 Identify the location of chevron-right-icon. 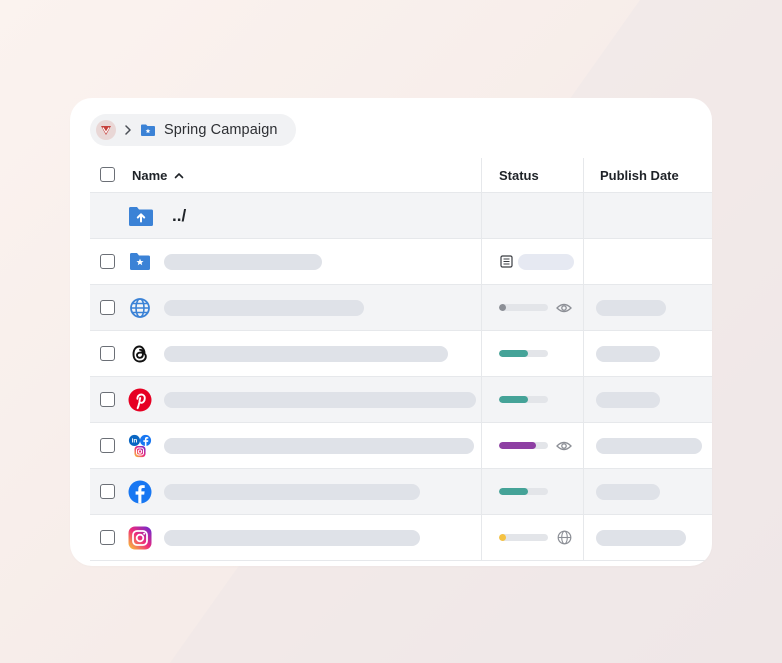
(128, 130).